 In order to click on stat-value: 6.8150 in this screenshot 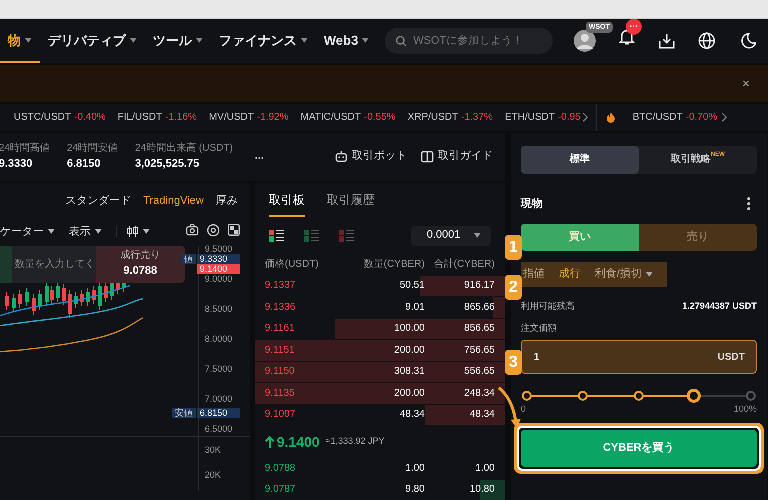, I will do `click(84, 164)`.